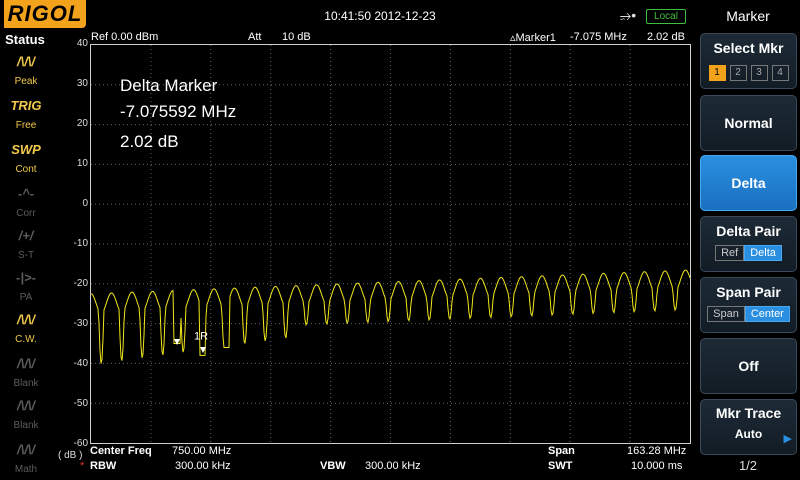  What do you see at coordinates (717, 73) in the screenshot?
I see `marker-1-option: 1` at bounding box center [717, 73].